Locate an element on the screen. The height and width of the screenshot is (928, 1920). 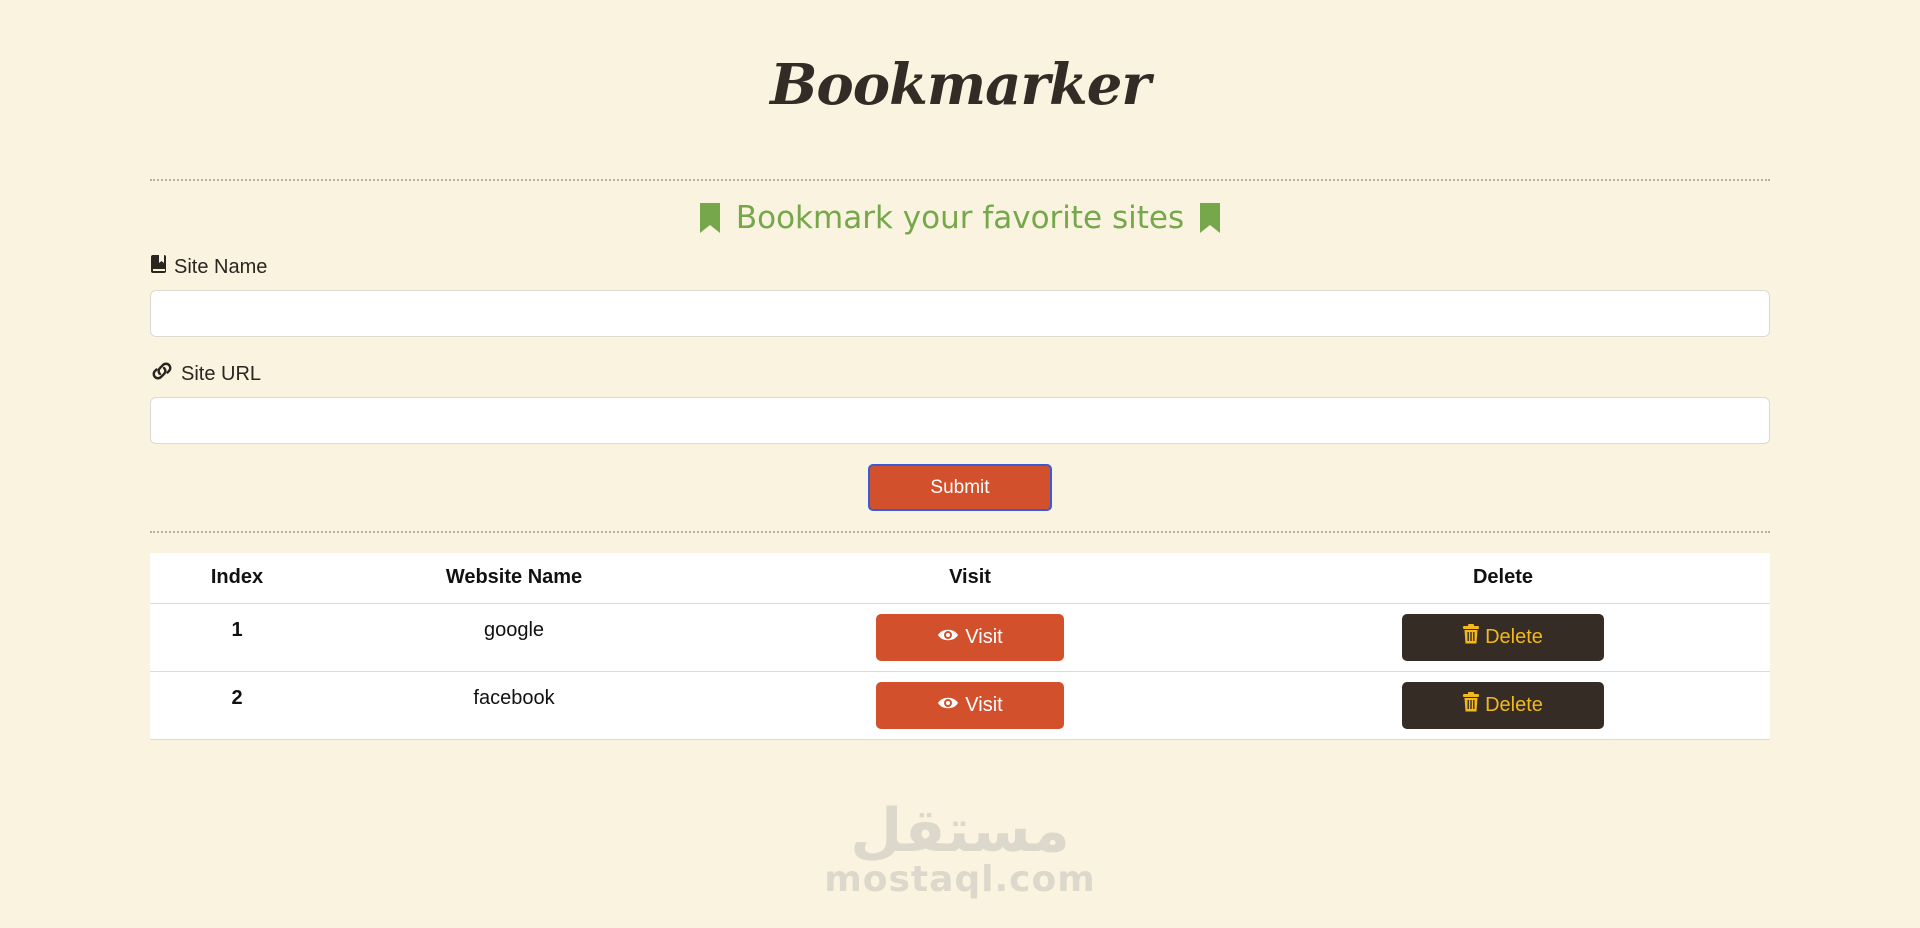
table-header-row: Index Website Name Visit Delete is located at coordinates (960, 578).